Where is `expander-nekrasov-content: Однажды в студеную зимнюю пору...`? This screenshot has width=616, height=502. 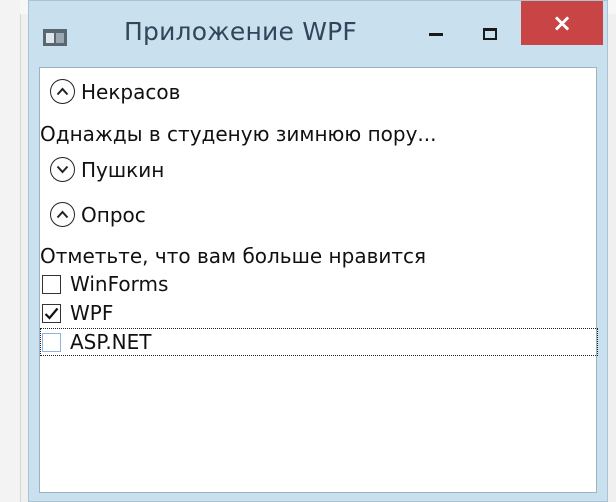 expander-nekrasov-content: Однажды в студеную зимнюю пору... is located at coordinates (238, 134).